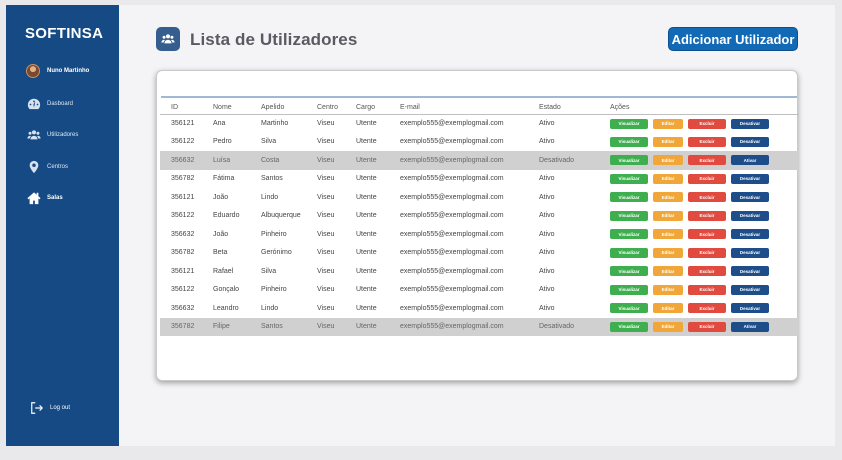 The image size is (842, 460). What do you see at coordinates (733, 39) in the screenshot?
I see `add-user-button: Adicionar Utilizador` at bounding box center [733, 39].